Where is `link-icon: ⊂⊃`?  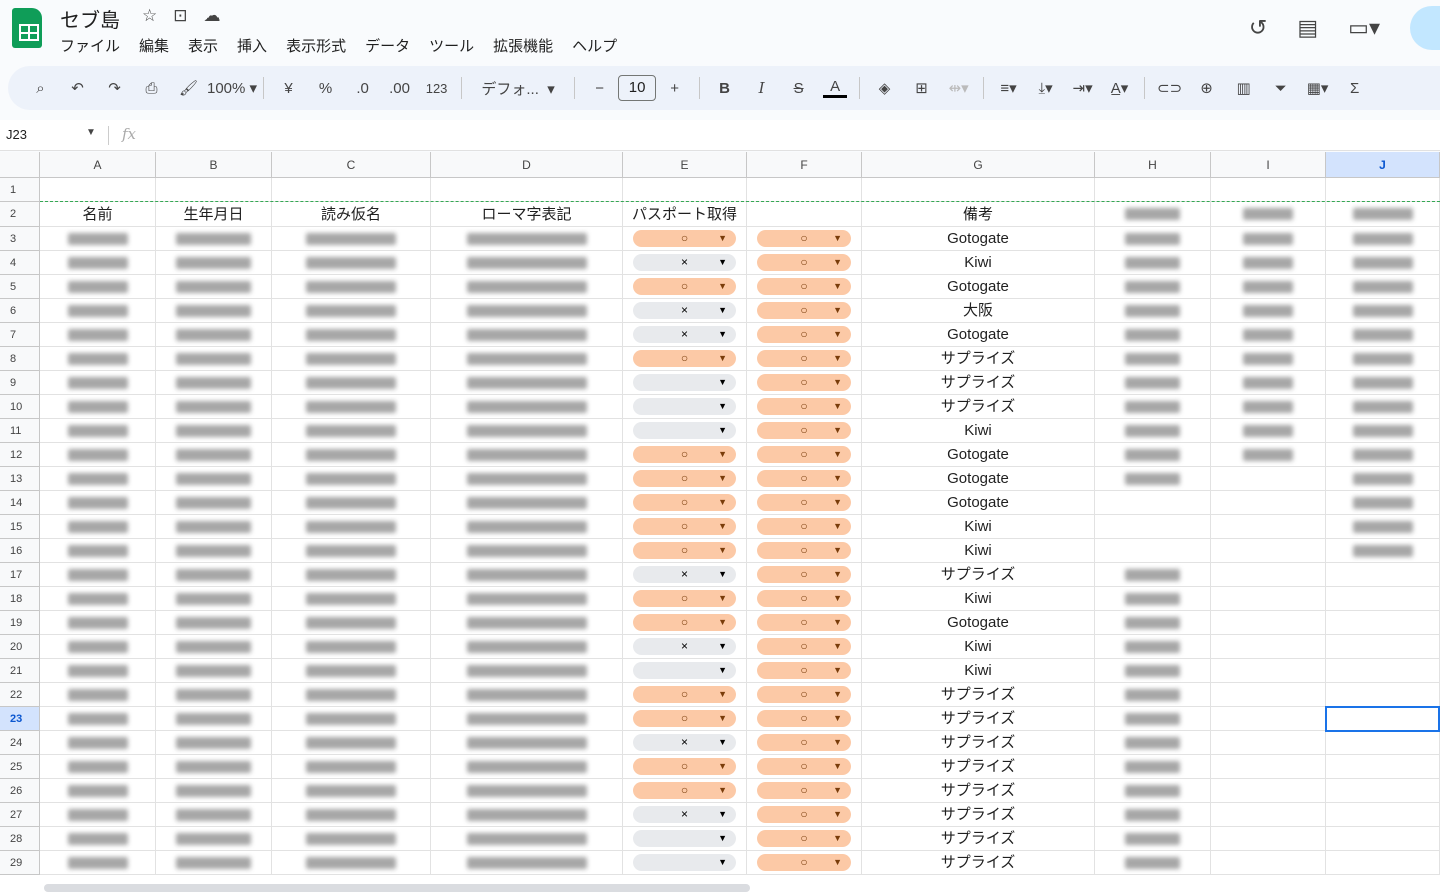
link-icon: ⊂⊃ is located at coordinates (1169, 88).